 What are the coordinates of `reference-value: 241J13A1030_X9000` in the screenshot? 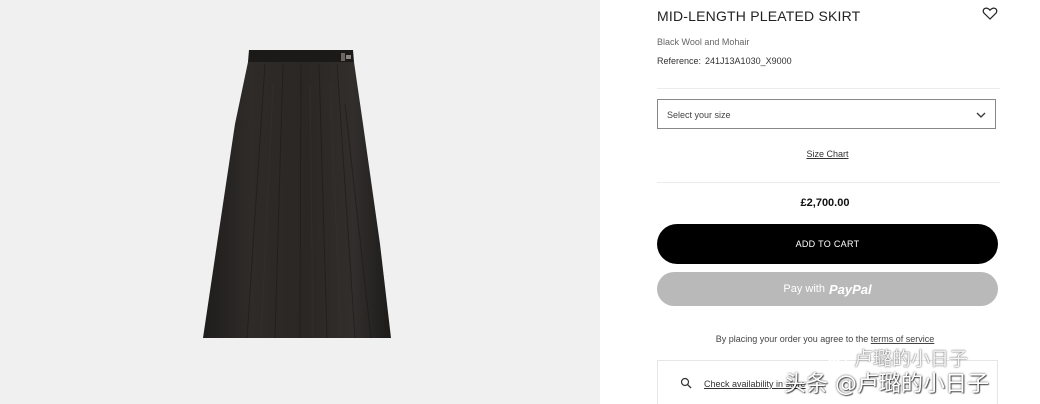 It's located at (748, 61).